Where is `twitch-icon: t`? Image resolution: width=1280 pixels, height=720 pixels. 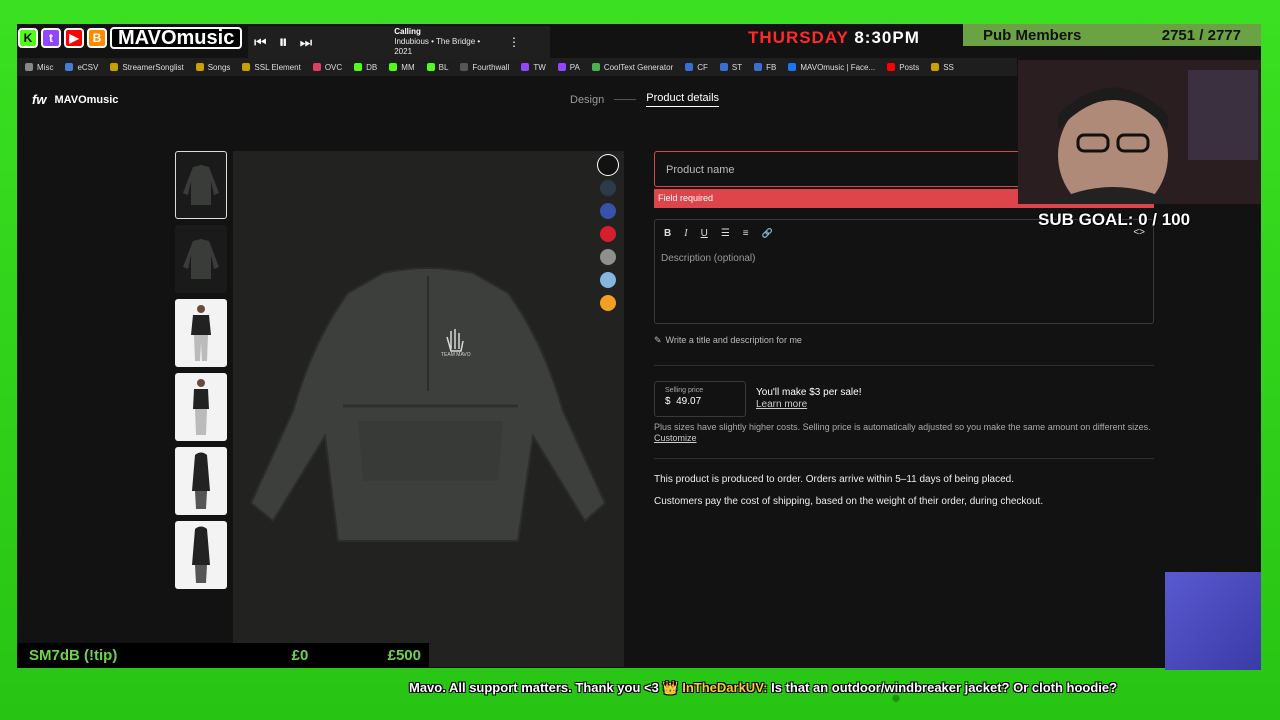 twitch-icon: t is located at coordinates (51, 38).